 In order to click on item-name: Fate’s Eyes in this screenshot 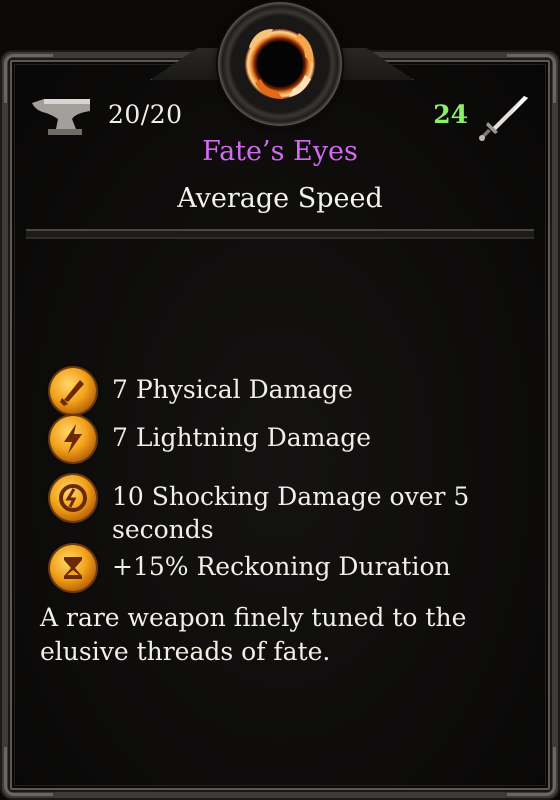, I will do `click(280, 151)`.